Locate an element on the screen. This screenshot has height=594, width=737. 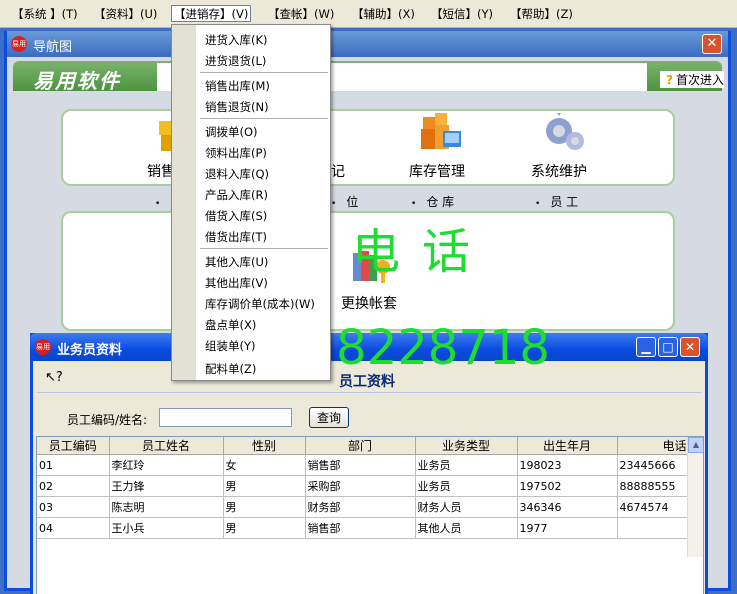
help-question-icon: ? is located at coordinates (669, 80).